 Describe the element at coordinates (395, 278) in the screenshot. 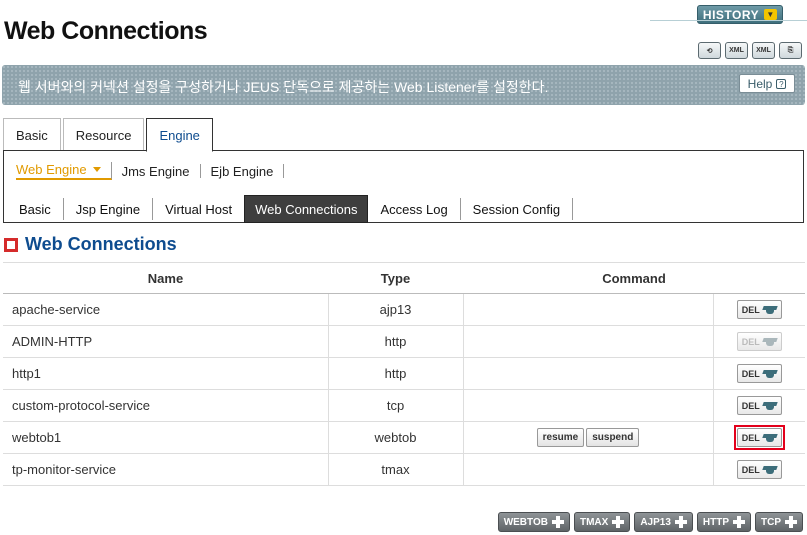

I see `header-type: Type` at that location.